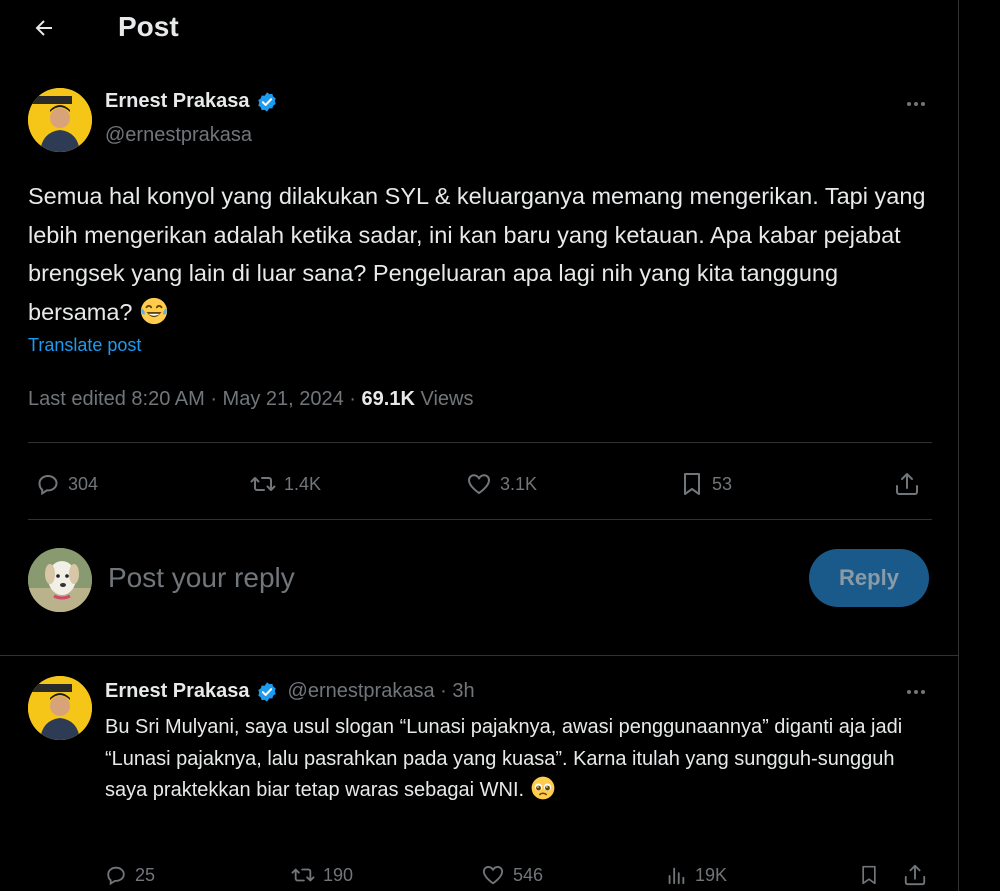 The height and width of the screenshot is (891, 1000). Describe the element at coordinates (154, 310) in the screenshot. I see `laughing-tears-emoji-icon` at that location.